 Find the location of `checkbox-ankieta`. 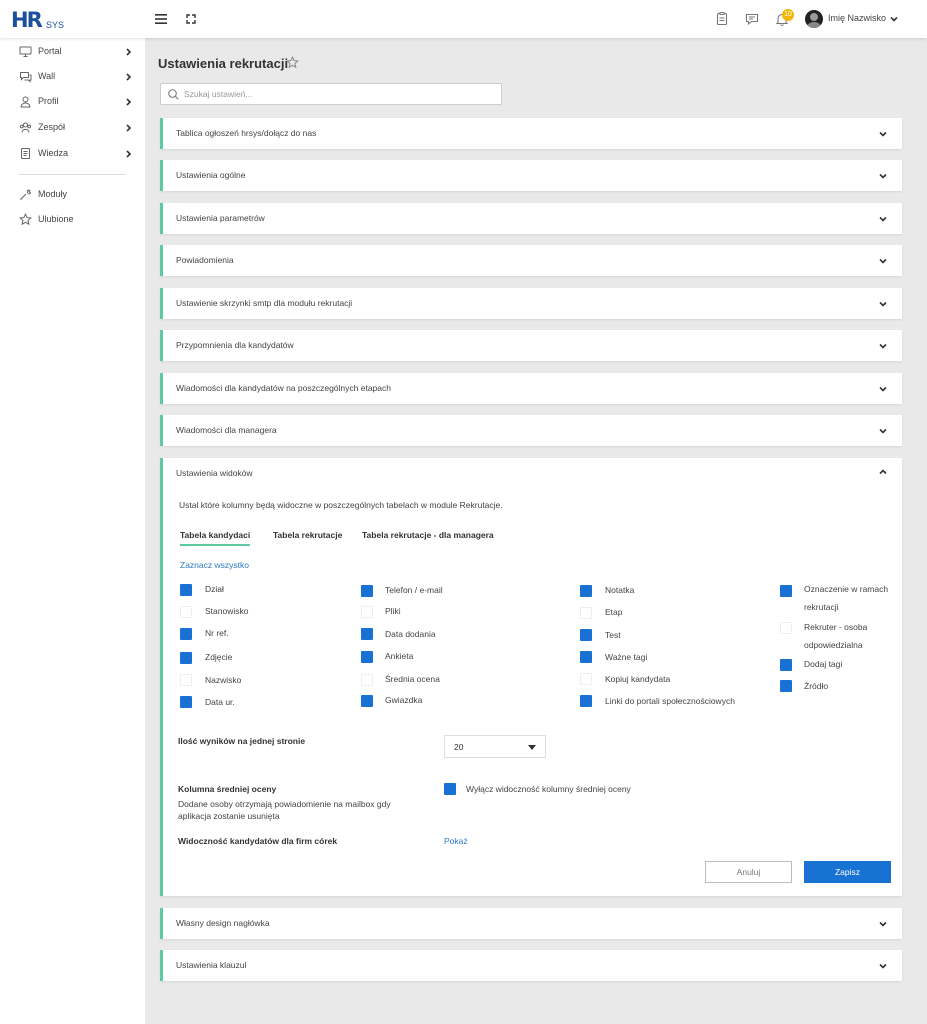

checkbox-ankieta is located at coordinates (367, 657).